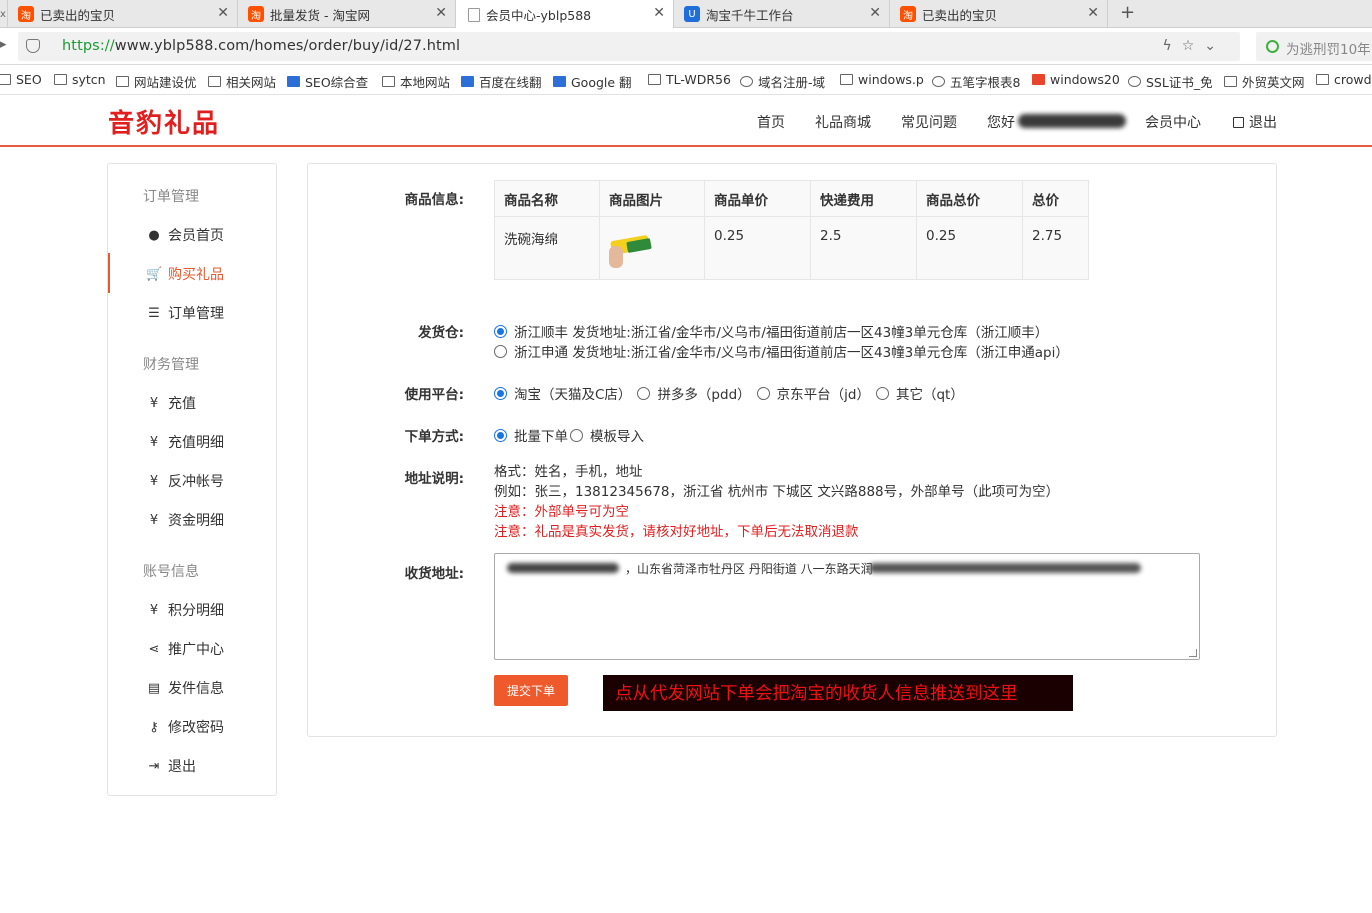  I want to click on col-header-name: 商品名称, so click(547, 198).